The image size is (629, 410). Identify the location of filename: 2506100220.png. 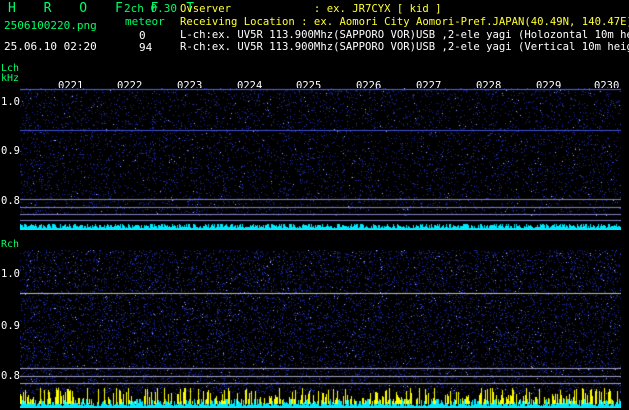
(50, 25).